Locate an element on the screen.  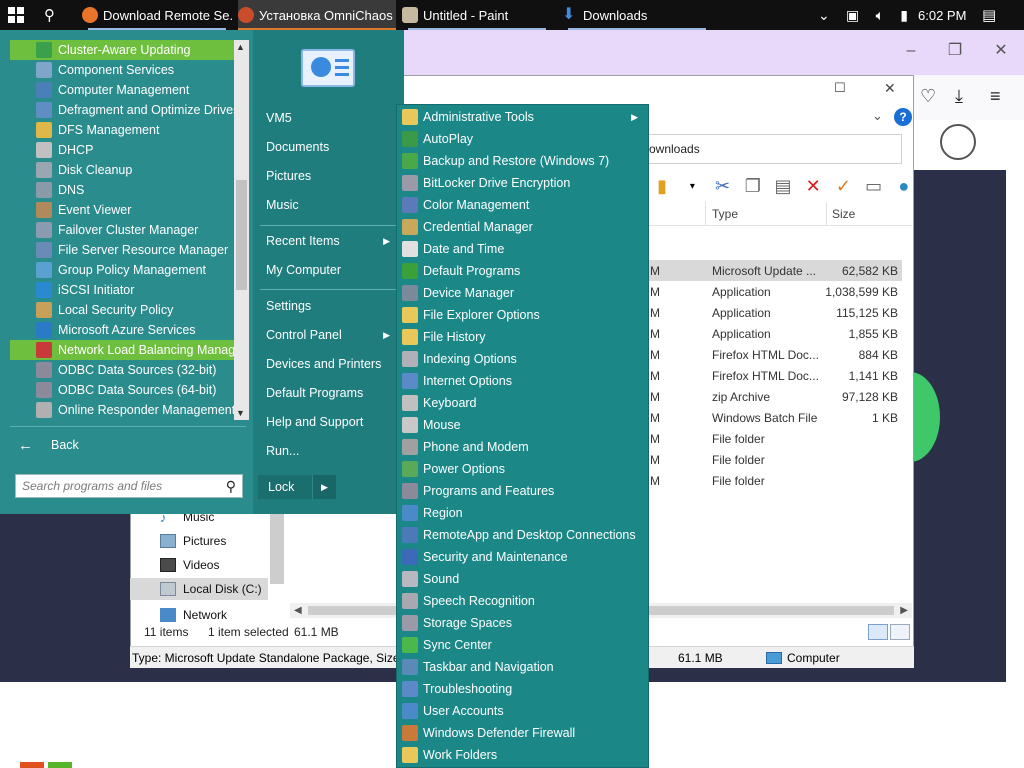
control-panel-item: Administrative Tools ▶ is located at coordinates (522, 117).